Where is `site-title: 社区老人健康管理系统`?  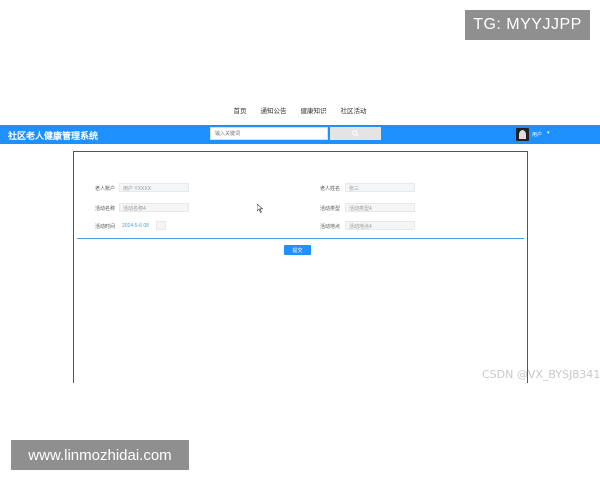 site-title: 社区老人健康管理系统 is located at coordinates (53, 136).